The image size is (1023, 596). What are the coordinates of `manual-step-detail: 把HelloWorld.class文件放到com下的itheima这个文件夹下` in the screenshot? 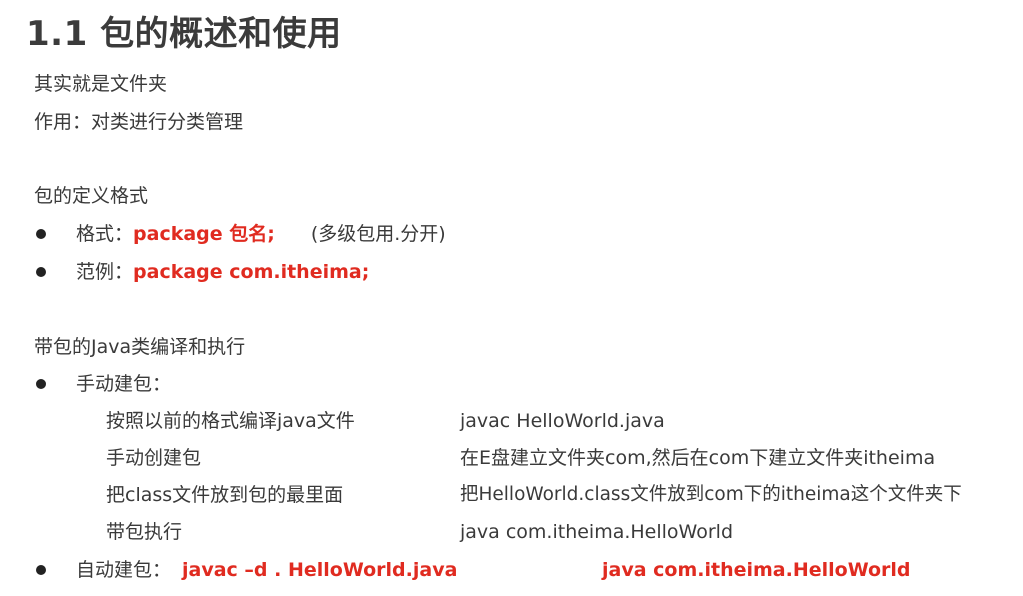 It's located at (711, 494).